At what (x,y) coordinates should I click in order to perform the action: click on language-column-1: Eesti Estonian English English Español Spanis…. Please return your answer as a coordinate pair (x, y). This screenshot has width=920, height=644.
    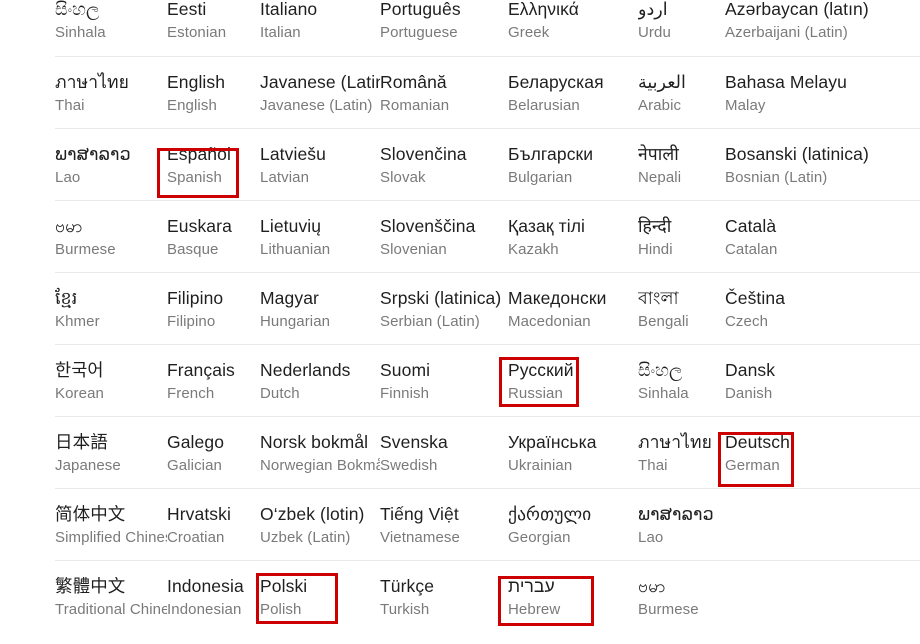
    Looking at the image, I should click on (213, 316).